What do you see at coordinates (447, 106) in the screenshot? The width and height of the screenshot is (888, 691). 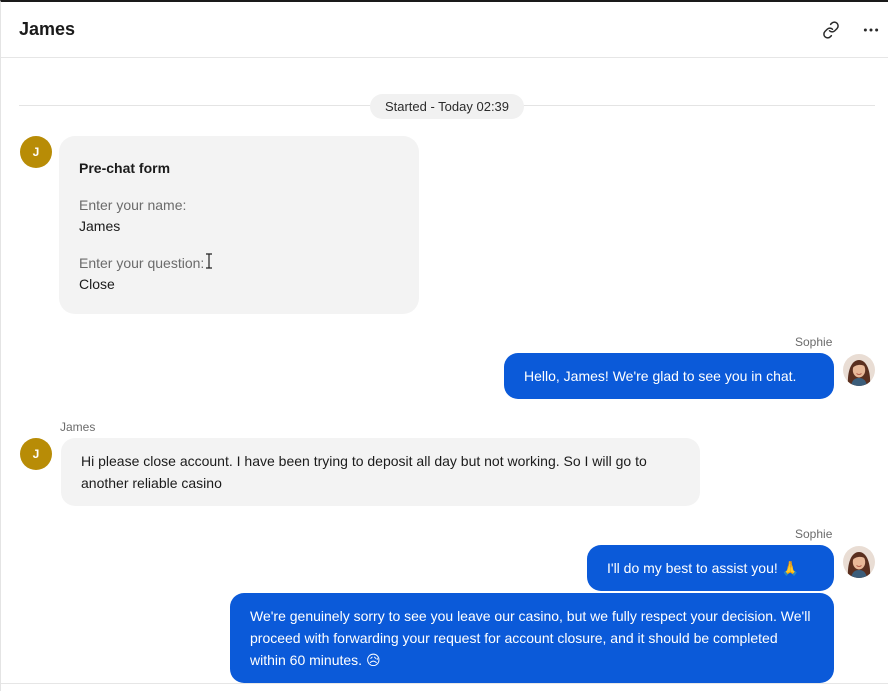 I see `chat-started-label: Started - Today 02:39` at bounding box center [447, 106].